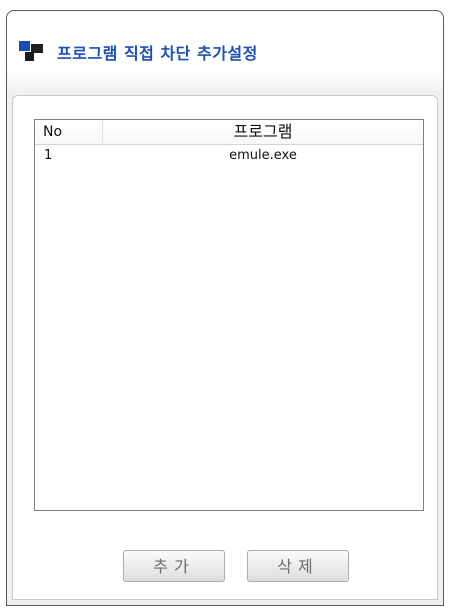  I want to click on list-item: 1 emule.exe, so click(229, 156).